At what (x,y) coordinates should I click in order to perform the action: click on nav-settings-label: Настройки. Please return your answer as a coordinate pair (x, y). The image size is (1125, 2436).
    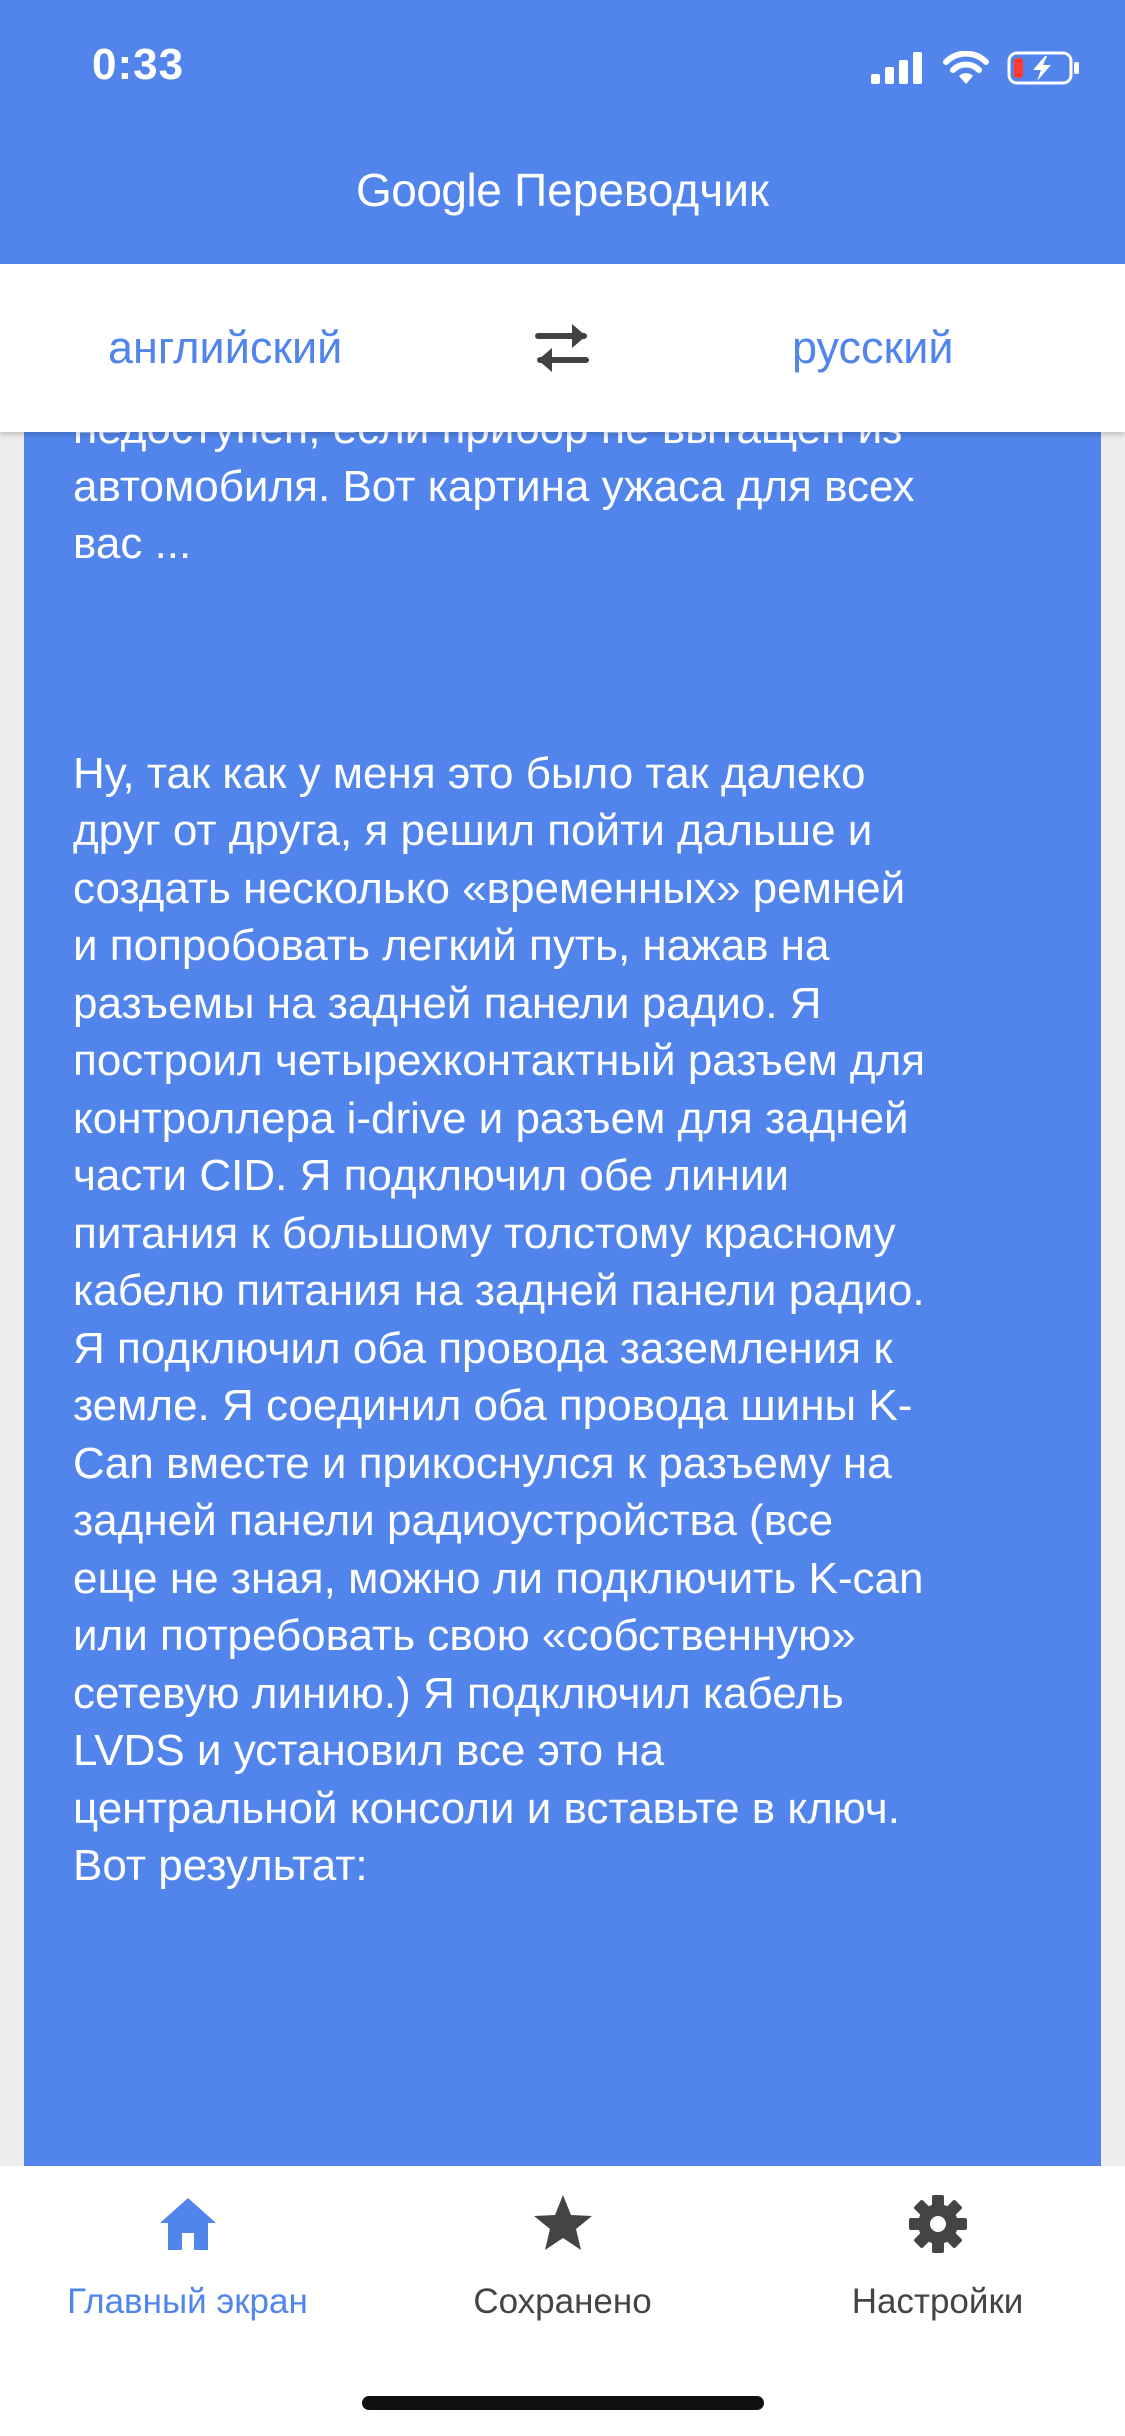
    Looking at the image, I should click on (937, 2301).